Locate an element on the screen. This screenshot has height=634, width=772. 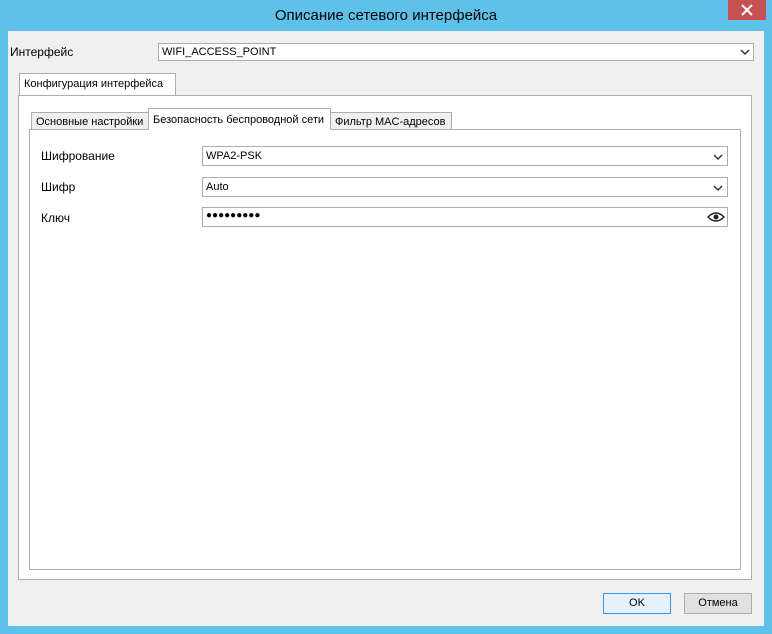
interface-label: Интерфейс is located at coordinates (42, 52).